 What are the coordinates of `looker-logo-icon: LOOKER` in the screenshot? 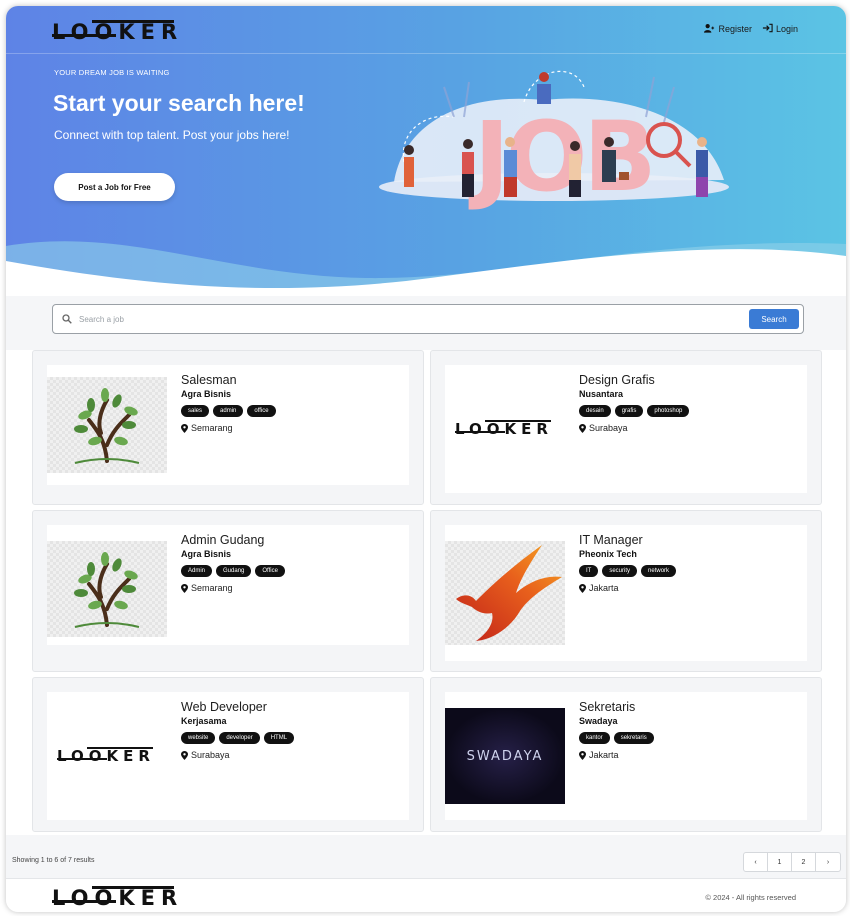 It's located at (505, 429).